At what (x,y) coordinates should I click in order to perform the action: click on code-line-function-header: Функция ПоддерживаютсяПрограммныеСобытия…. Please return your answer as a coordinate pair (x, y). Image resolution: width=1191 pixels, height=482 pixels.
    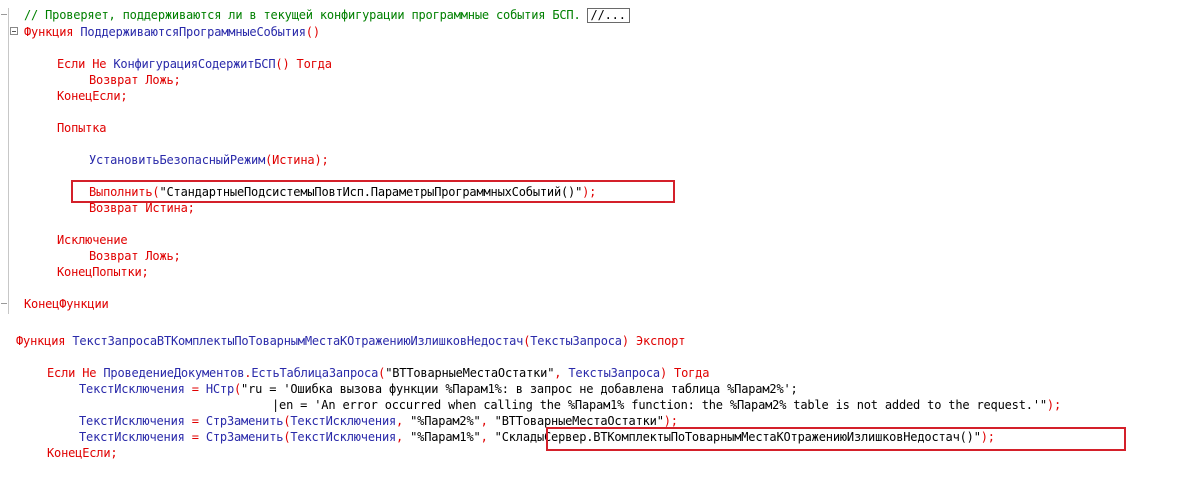
    Looking at the image, I should click on (172, 32).